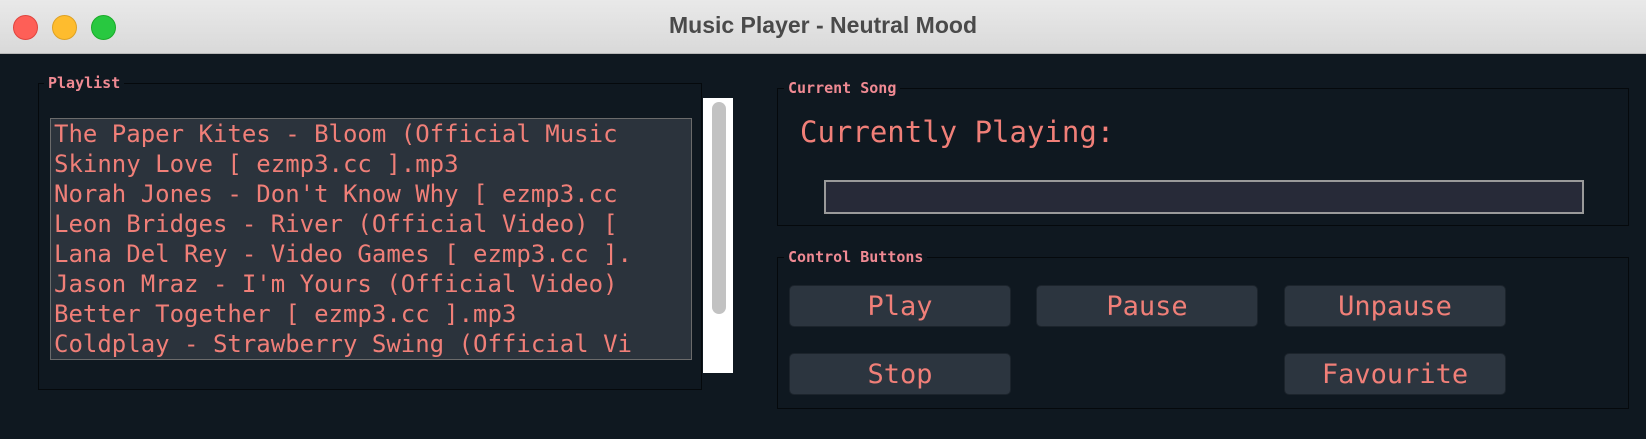 The width and height of the screenshot is (1646, 439). What do you see at coordinates (371, 194) in the screenshot?
I see `playlist-item: Norah Jones - Don't Know Why [ ezmp3.cc` at bounding box center [371, 194].